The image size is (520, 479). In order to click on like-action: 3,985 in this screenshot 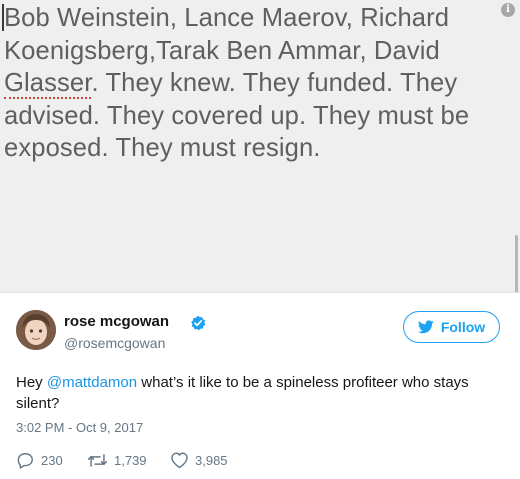, I will do `click(199, 460)`.